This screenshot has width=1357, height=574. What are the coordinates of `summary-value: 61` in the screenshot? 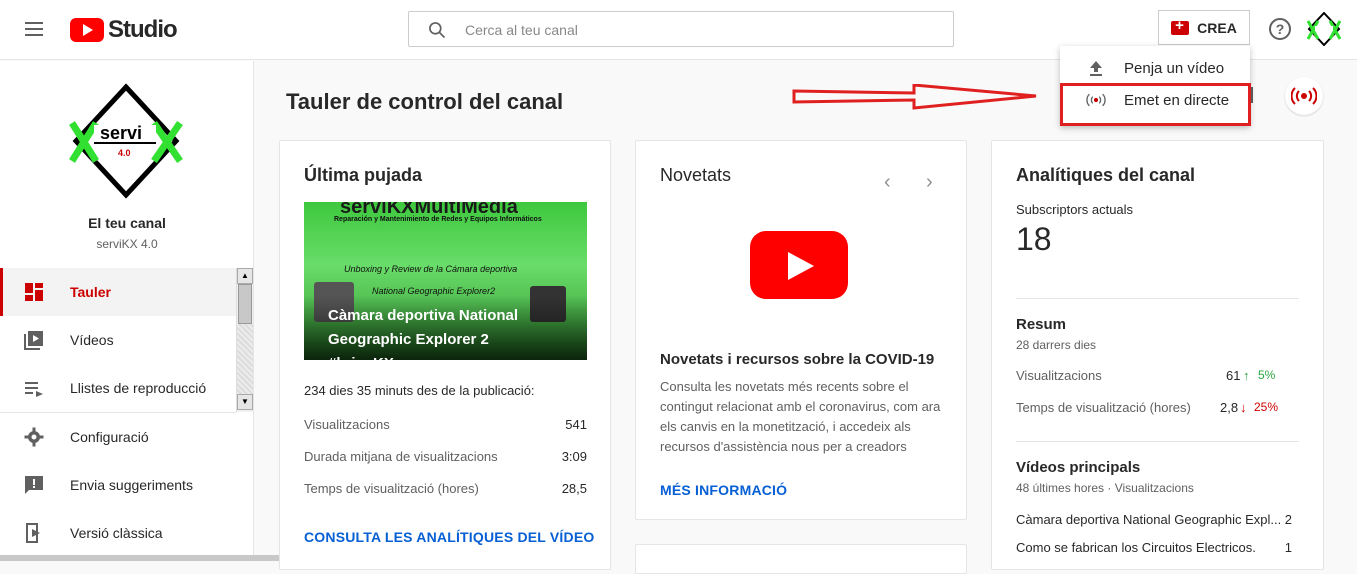 It's located at (1233, 375).